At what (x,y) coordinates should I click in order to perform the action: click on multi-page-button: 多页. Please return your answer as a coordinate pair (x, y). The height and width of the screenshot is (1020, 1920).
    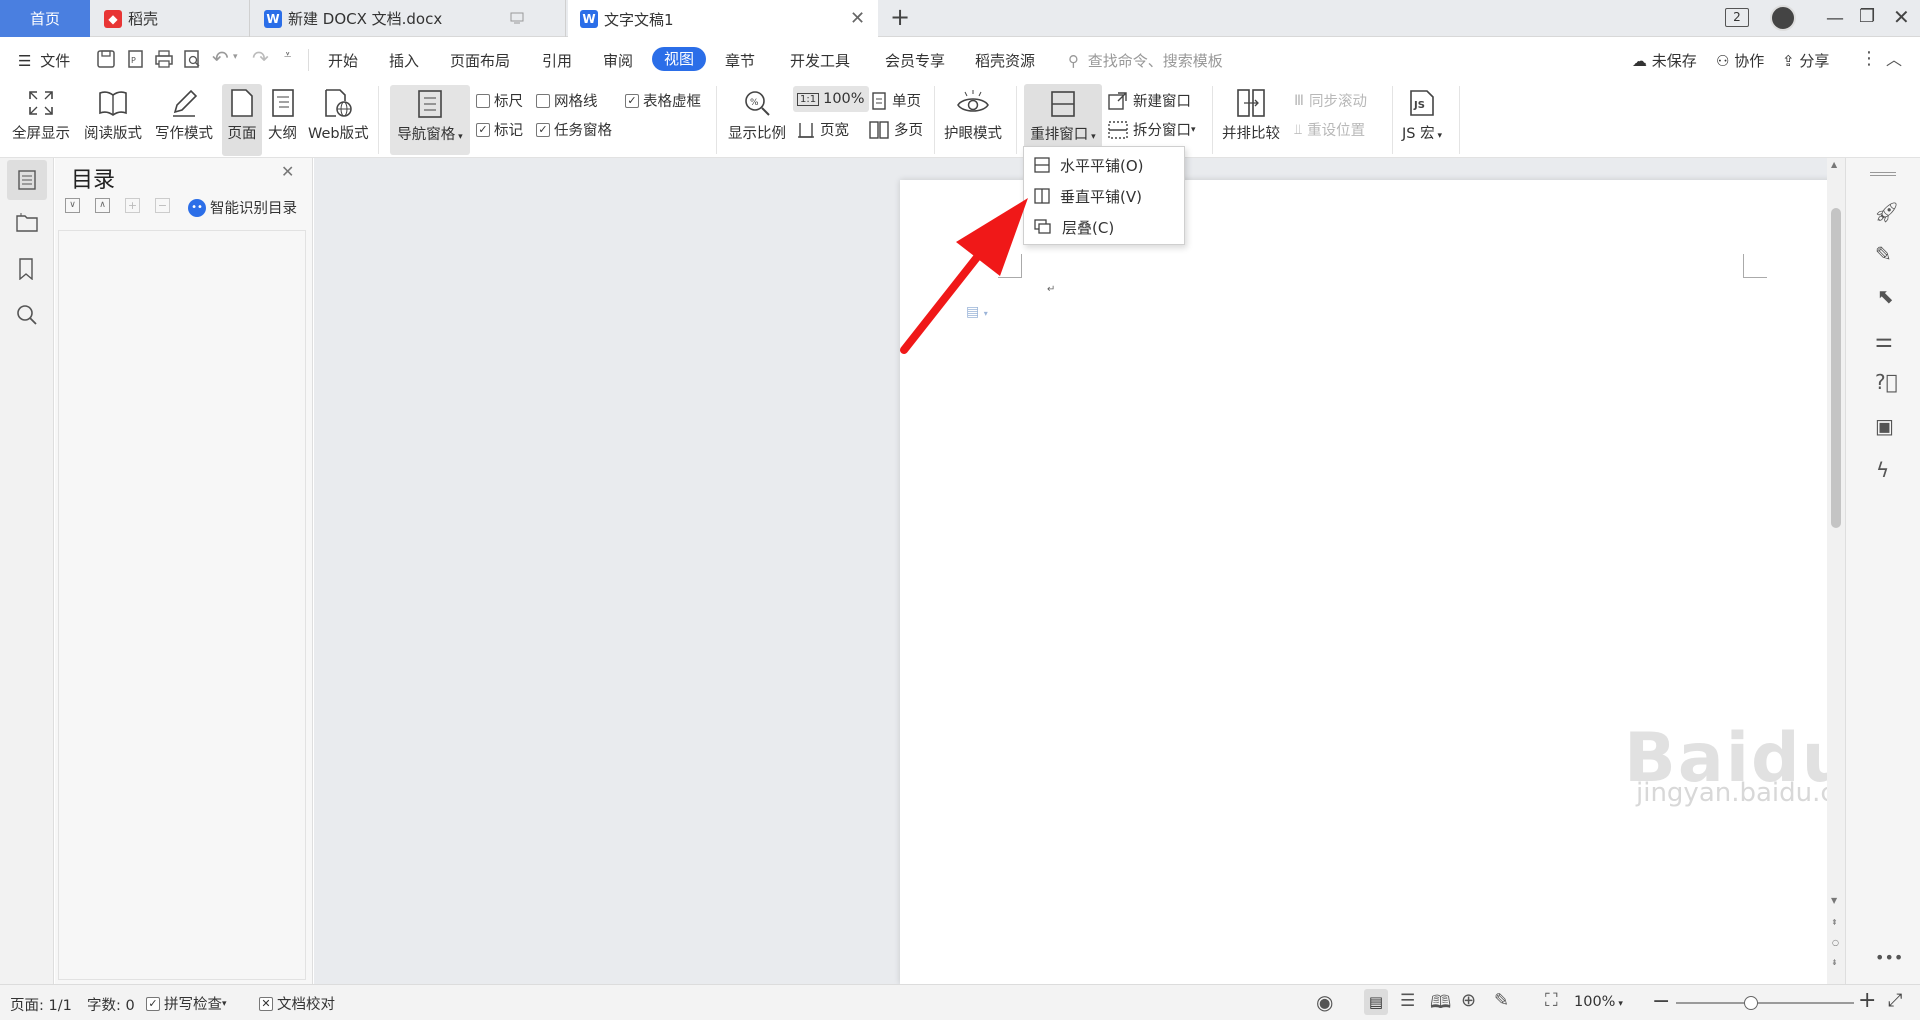
    Looking at the image, I should click on (896, 129).